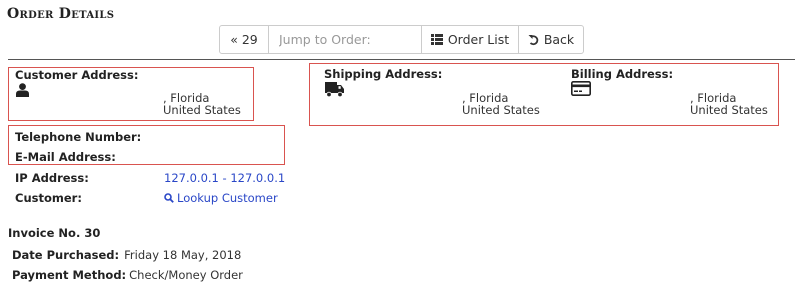  I want to click on customer-label: Customer:, so click(48, 198).